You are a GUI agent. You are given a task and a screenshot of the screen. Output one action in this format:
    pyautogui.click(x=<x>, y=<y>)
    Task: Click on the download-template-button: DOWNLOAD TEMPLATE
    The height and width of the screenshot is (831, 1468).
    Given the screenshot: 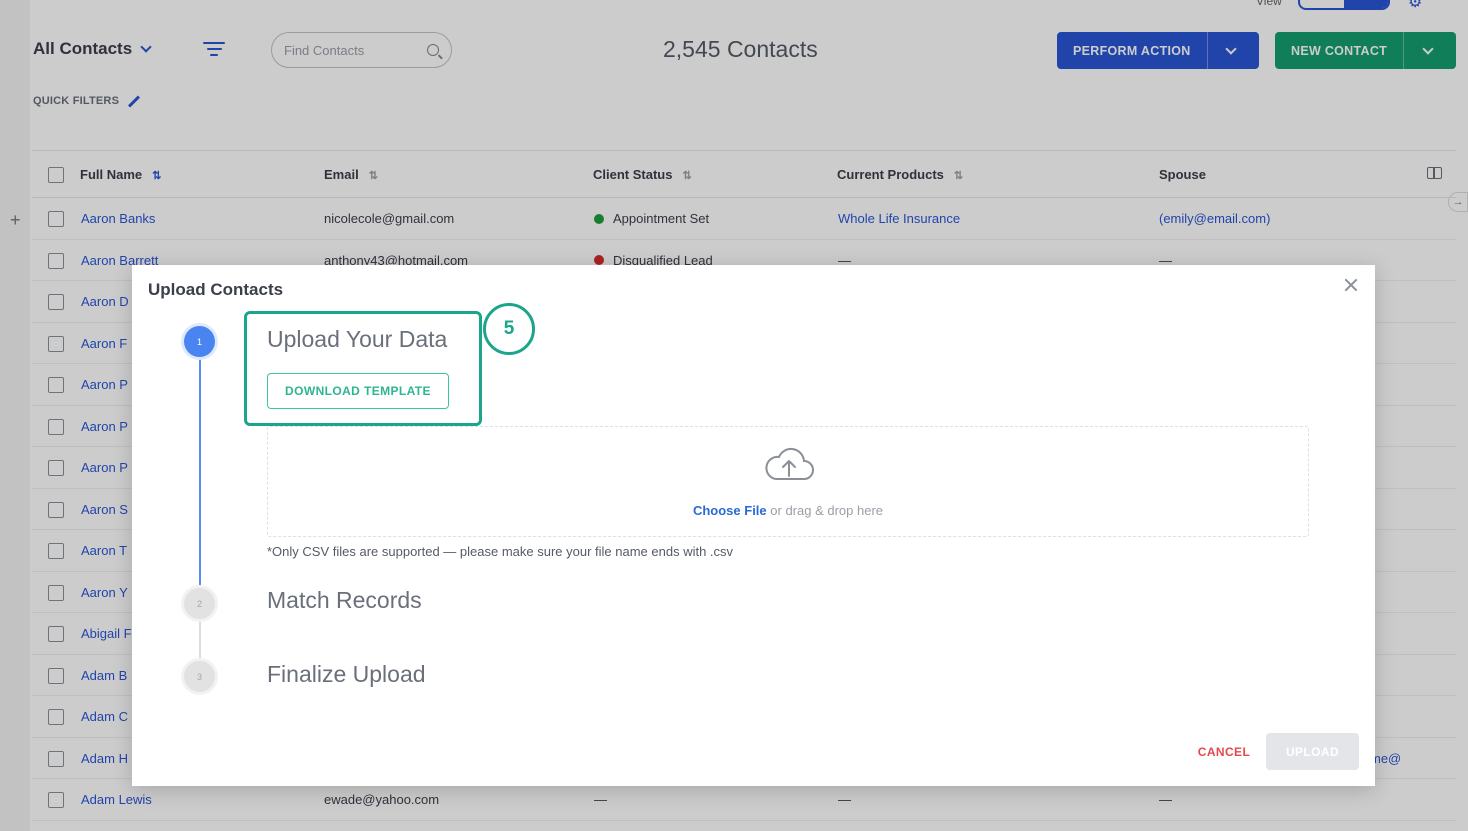 What is the action you would take?
    pyautogui.click(x=358, y=391)
    